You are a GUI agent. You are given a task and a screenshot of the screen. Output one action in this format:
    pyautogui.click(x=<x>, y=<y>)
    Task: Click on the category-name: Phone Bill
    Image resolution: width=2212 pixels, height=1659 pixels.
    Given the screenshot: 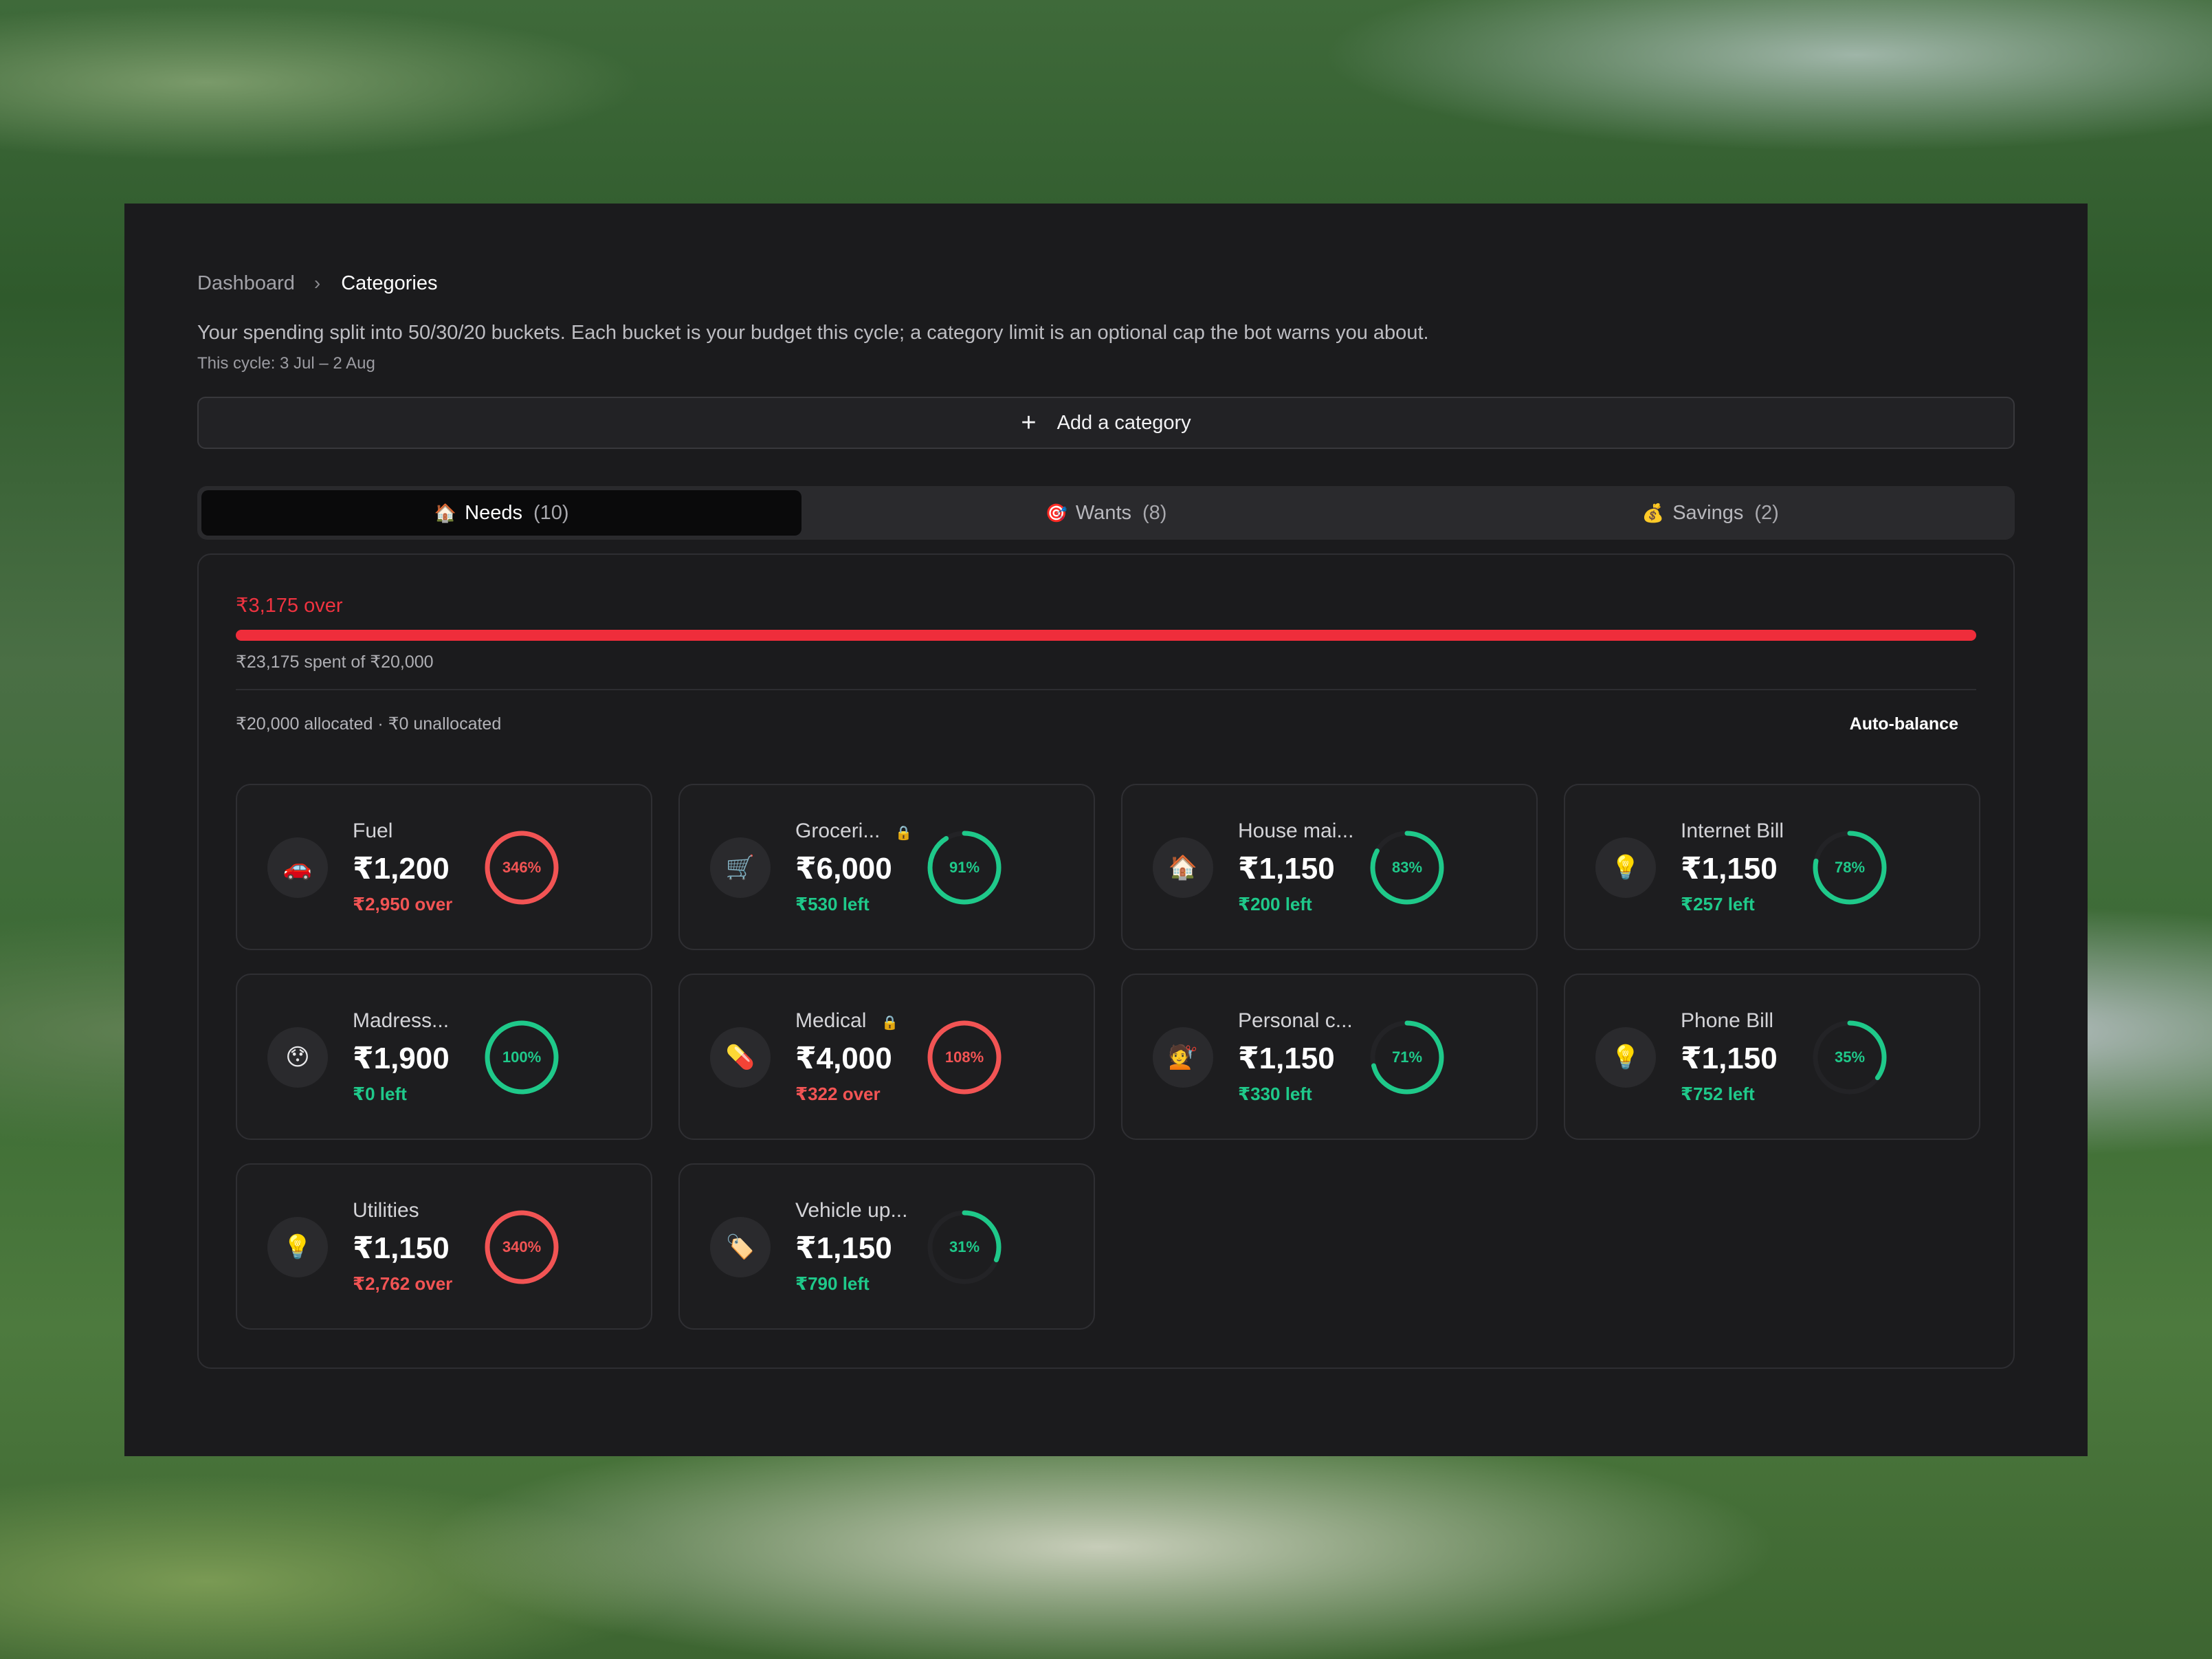 What is the action you would take?
    pyautogui.click(x=1727, y=1021)
    